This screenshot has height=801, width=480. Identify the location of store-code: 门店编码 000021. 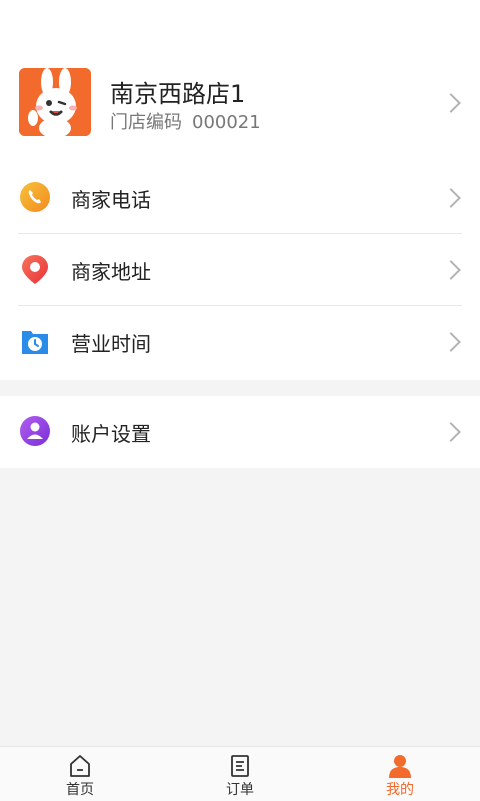
(185, 121).